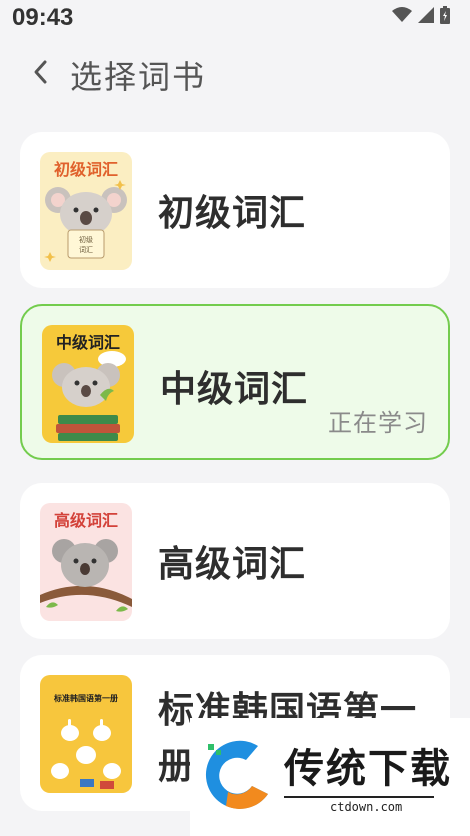  What do you see at coordinates (235, 20) in the screenshot?
I see `status-bar: 09:43` at bounding box center [235, 20].